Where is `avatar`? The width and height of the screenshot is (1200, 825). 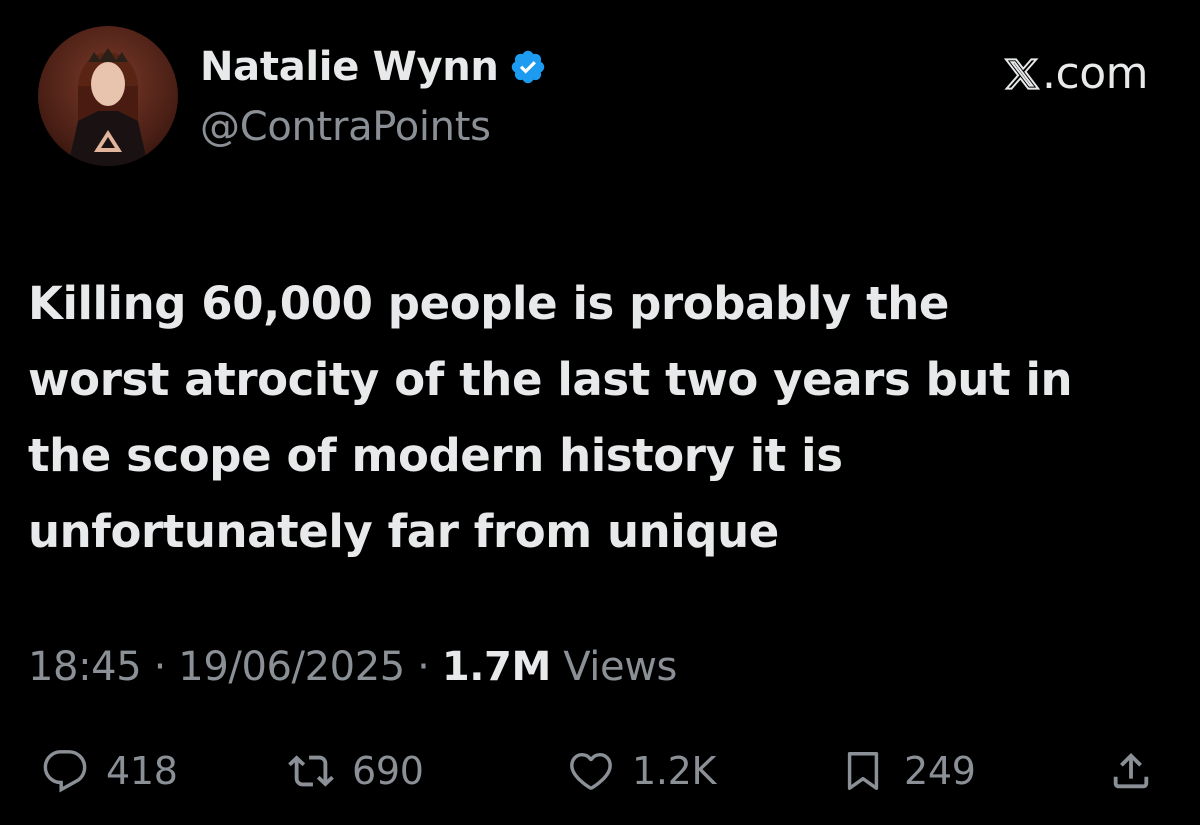
avatar is located at coordinates (108, 96).